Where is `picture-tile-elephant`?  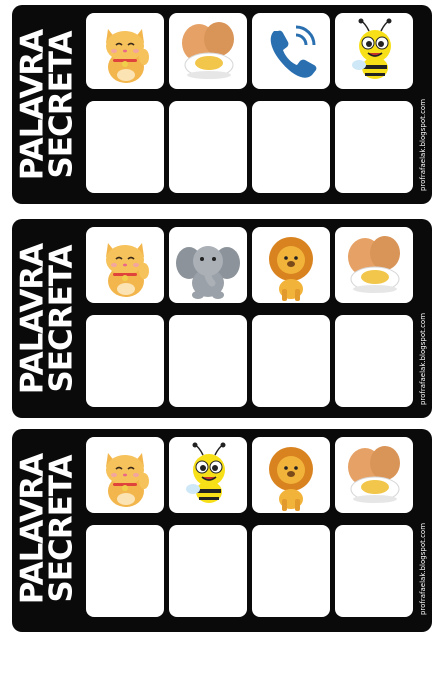 picture-tile-elephant is located at coordinates (208, 265).